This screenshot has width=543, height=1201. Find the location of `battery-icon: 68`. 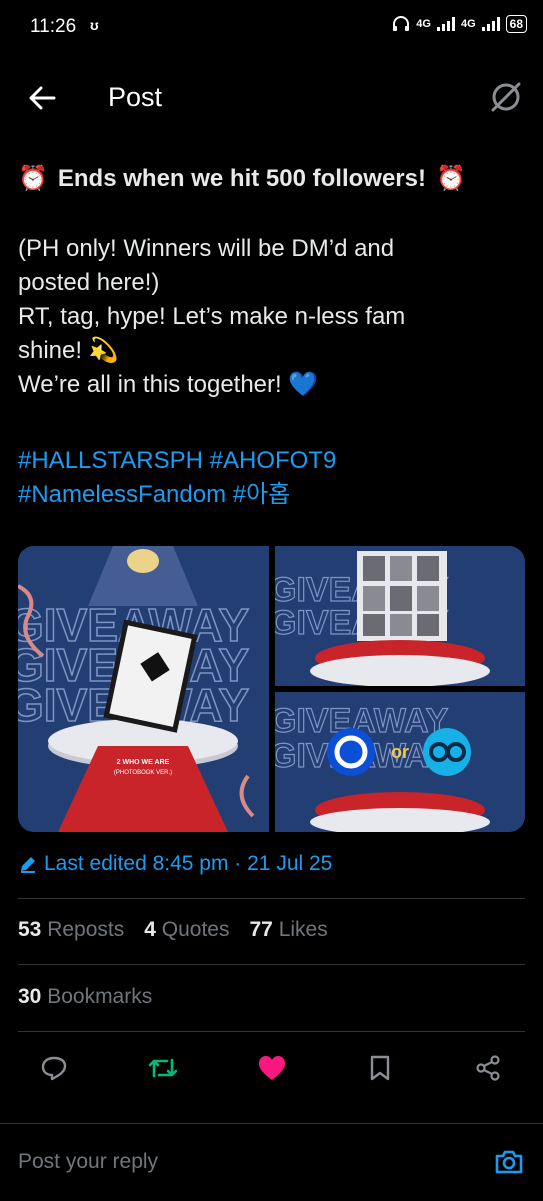

battery-icon: 68 is located at coordinates (516, 24).